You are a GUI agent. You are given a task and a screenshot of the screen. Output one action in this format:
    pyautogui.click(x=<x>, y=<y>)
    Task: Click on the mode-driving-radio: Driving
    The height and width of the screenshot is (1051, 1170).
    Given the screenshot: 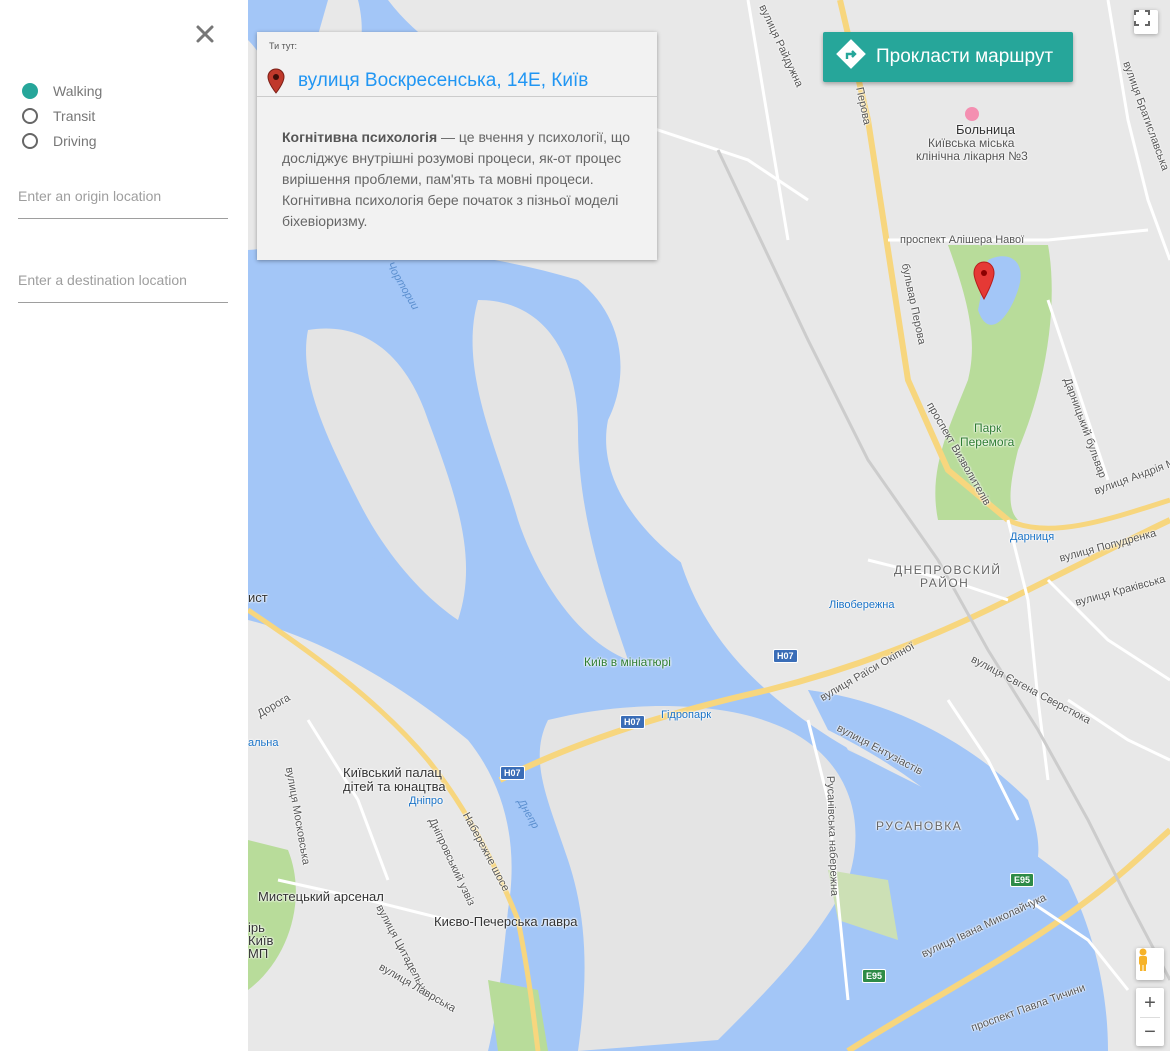 What is the action you would take?
    pyautogui.click(x=59, y=141)
    